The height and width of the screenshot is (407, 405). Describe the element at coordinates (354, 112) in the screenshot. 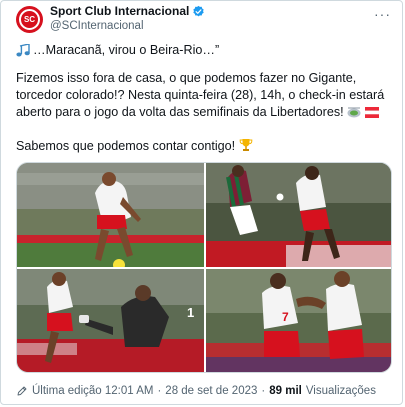

I see `stadium-icon` at that location.